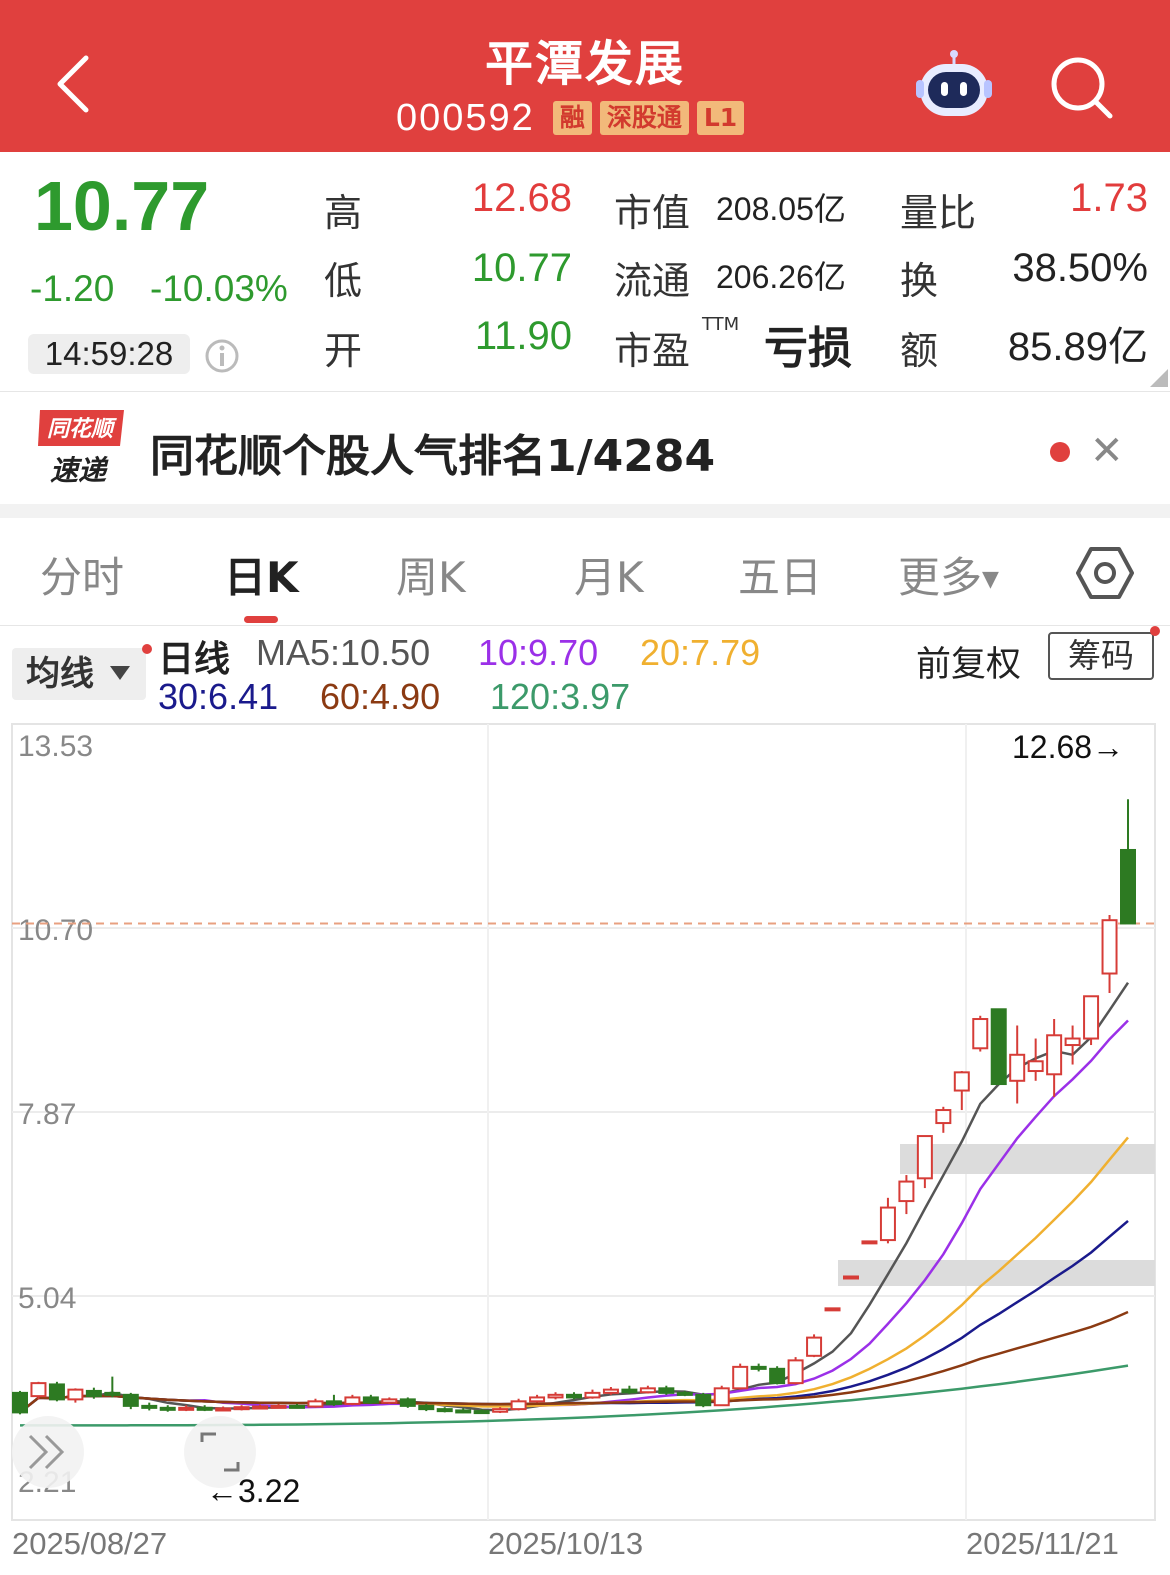 This screenshot has height=1575, width=1170. What do you see at coordinates (433, 456) in the screenshot?
I see `popularity-rank-text: 同花顺个股人气排名1/4284` at bounding box center [433, 456].